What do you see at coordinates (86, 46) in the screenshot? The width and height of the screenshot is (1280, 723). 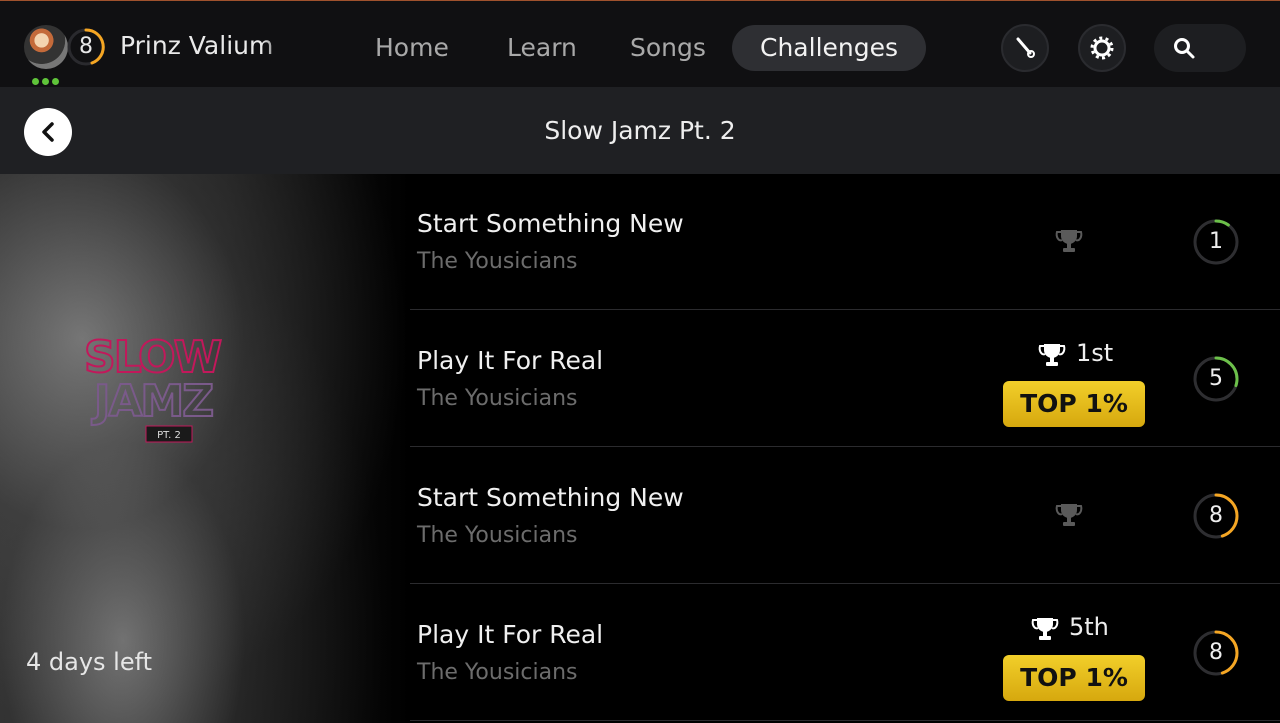 I see `player-level: 8` at bounding box center [86, 46].